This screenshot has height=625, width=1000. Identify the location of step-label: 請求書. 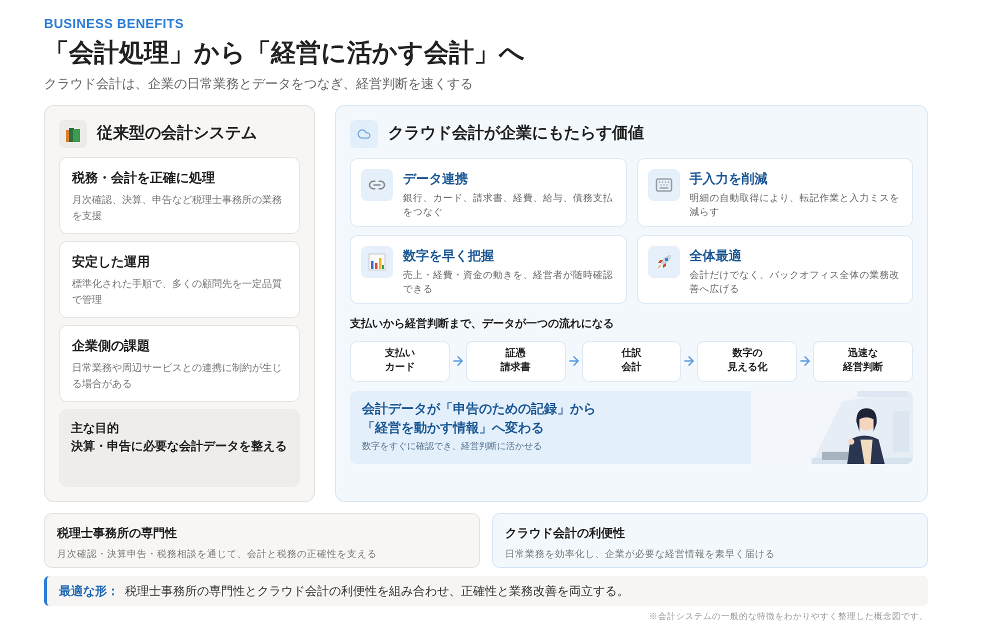
(515, 368).